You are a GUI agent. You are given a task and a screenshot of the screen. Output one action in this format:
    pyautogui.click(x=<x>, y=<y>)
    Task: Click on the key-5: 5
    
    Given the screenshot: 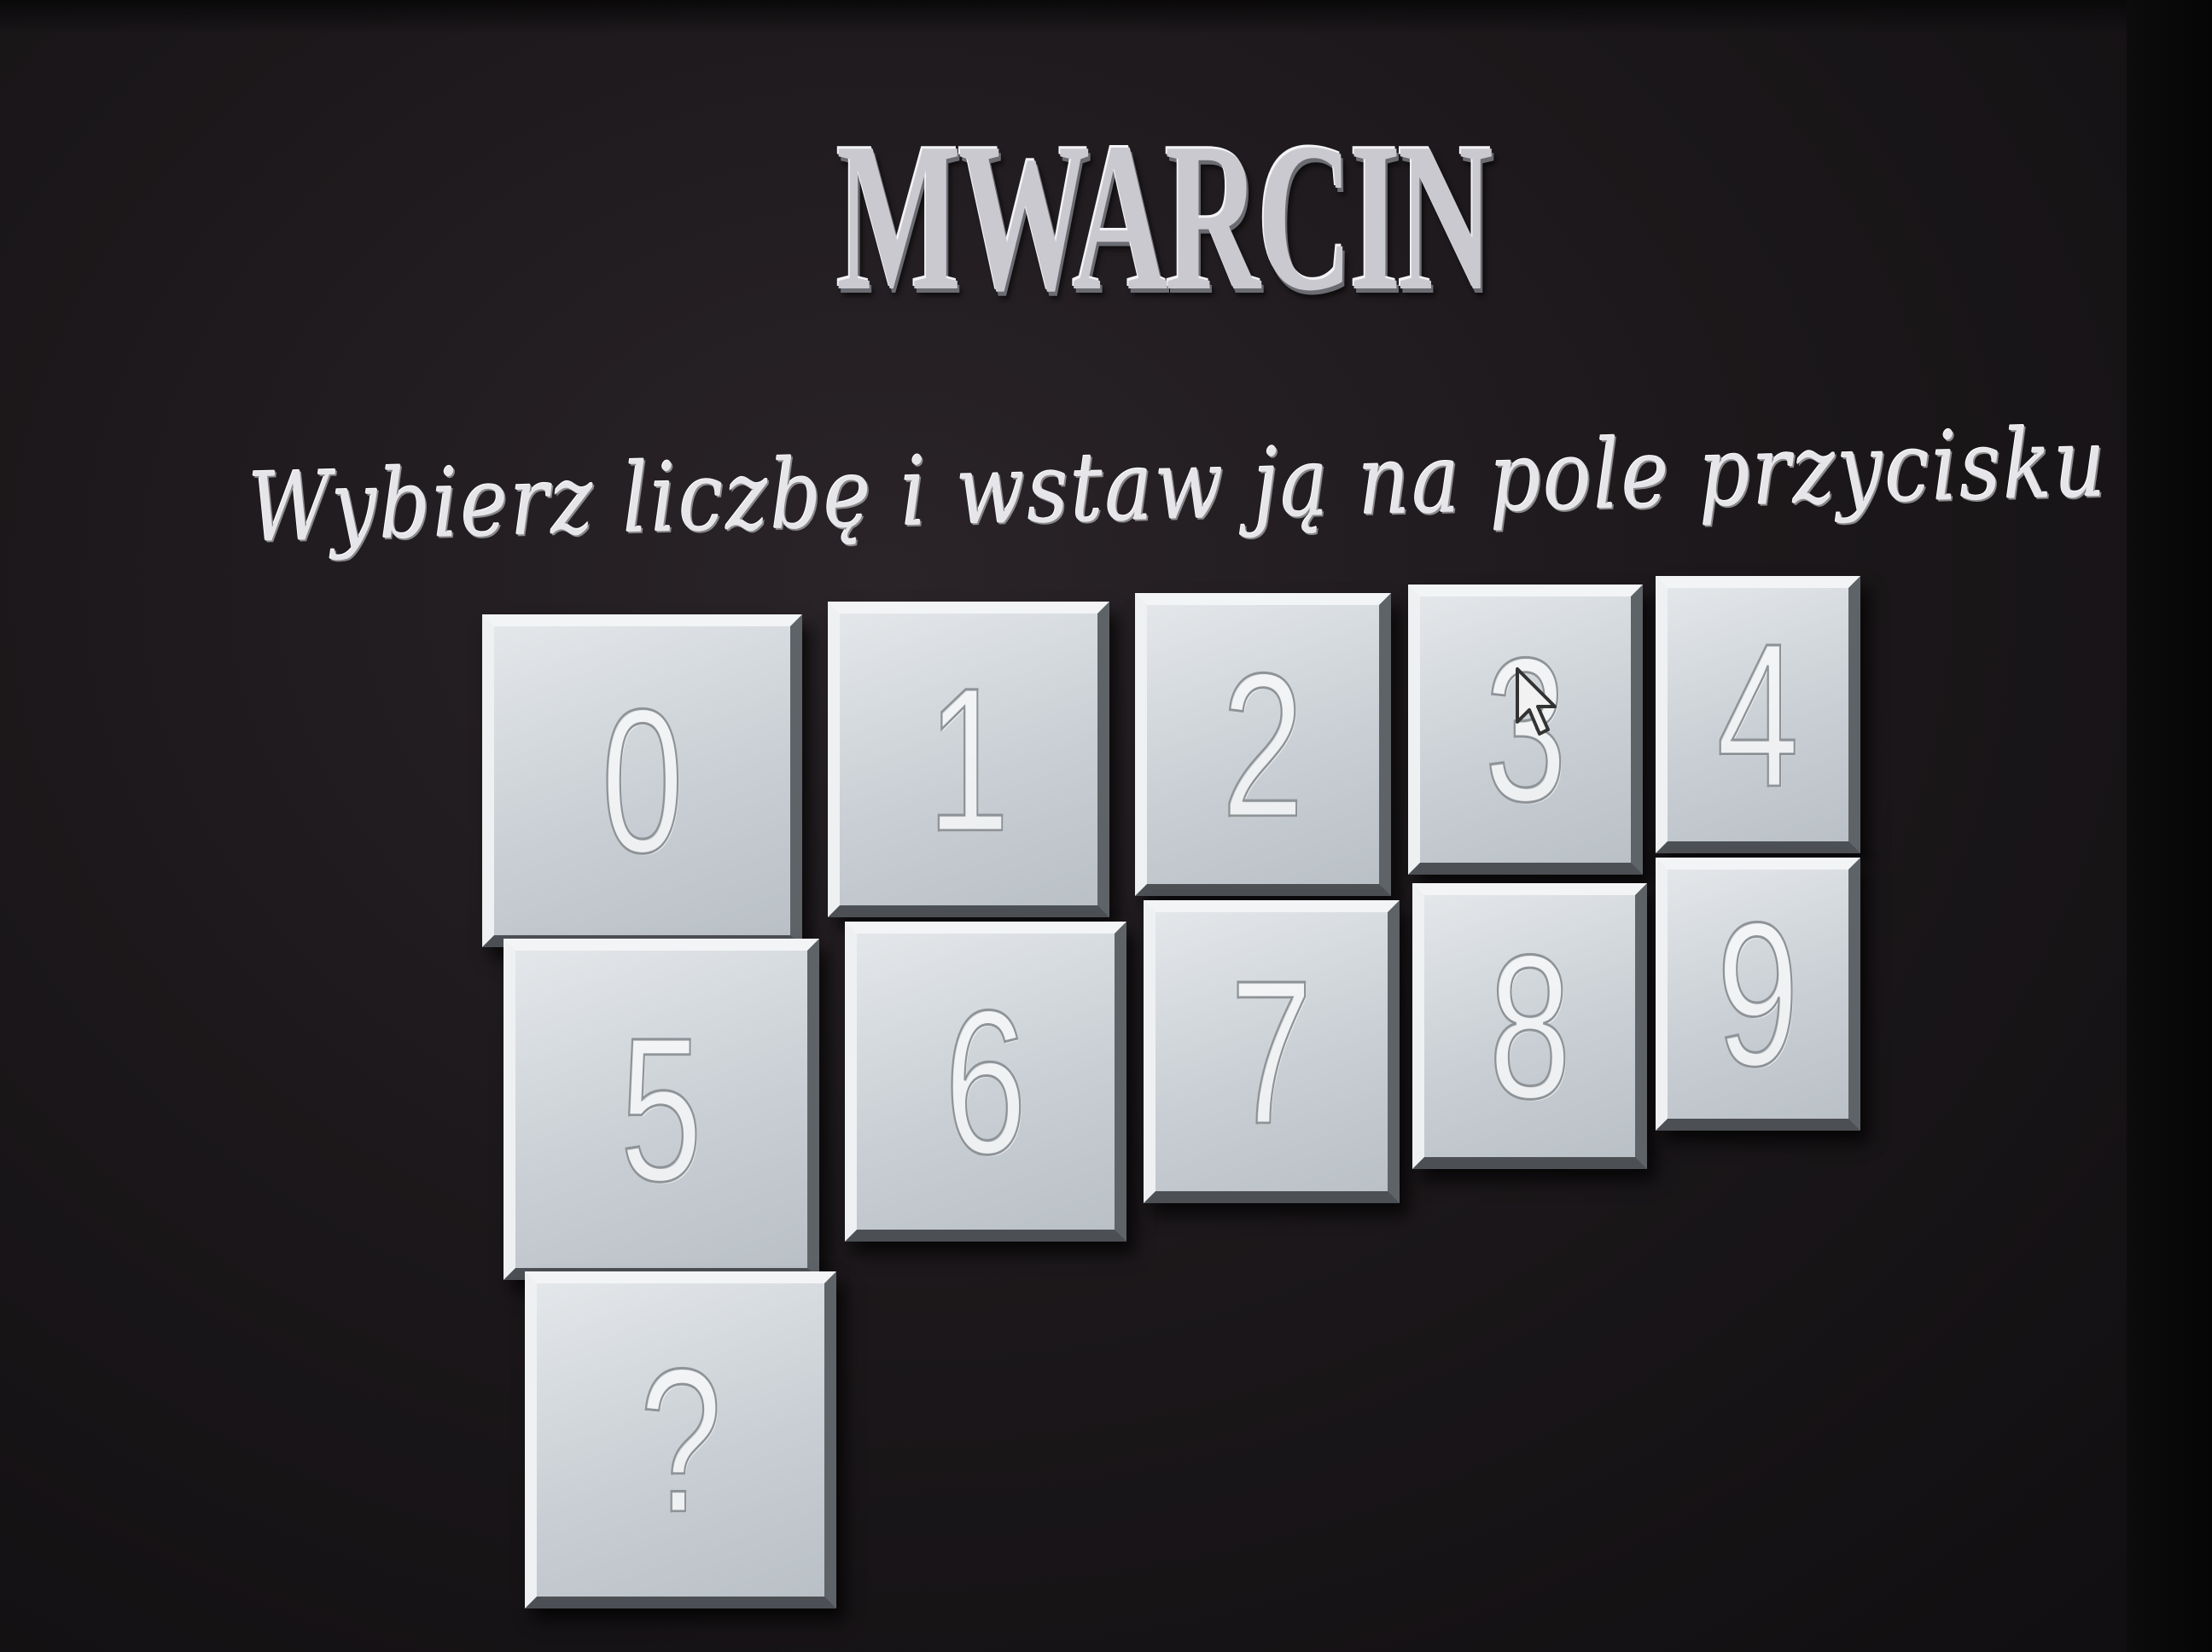 What is the action you would take?
    pyautogui.click(x=661, y=1109)
    